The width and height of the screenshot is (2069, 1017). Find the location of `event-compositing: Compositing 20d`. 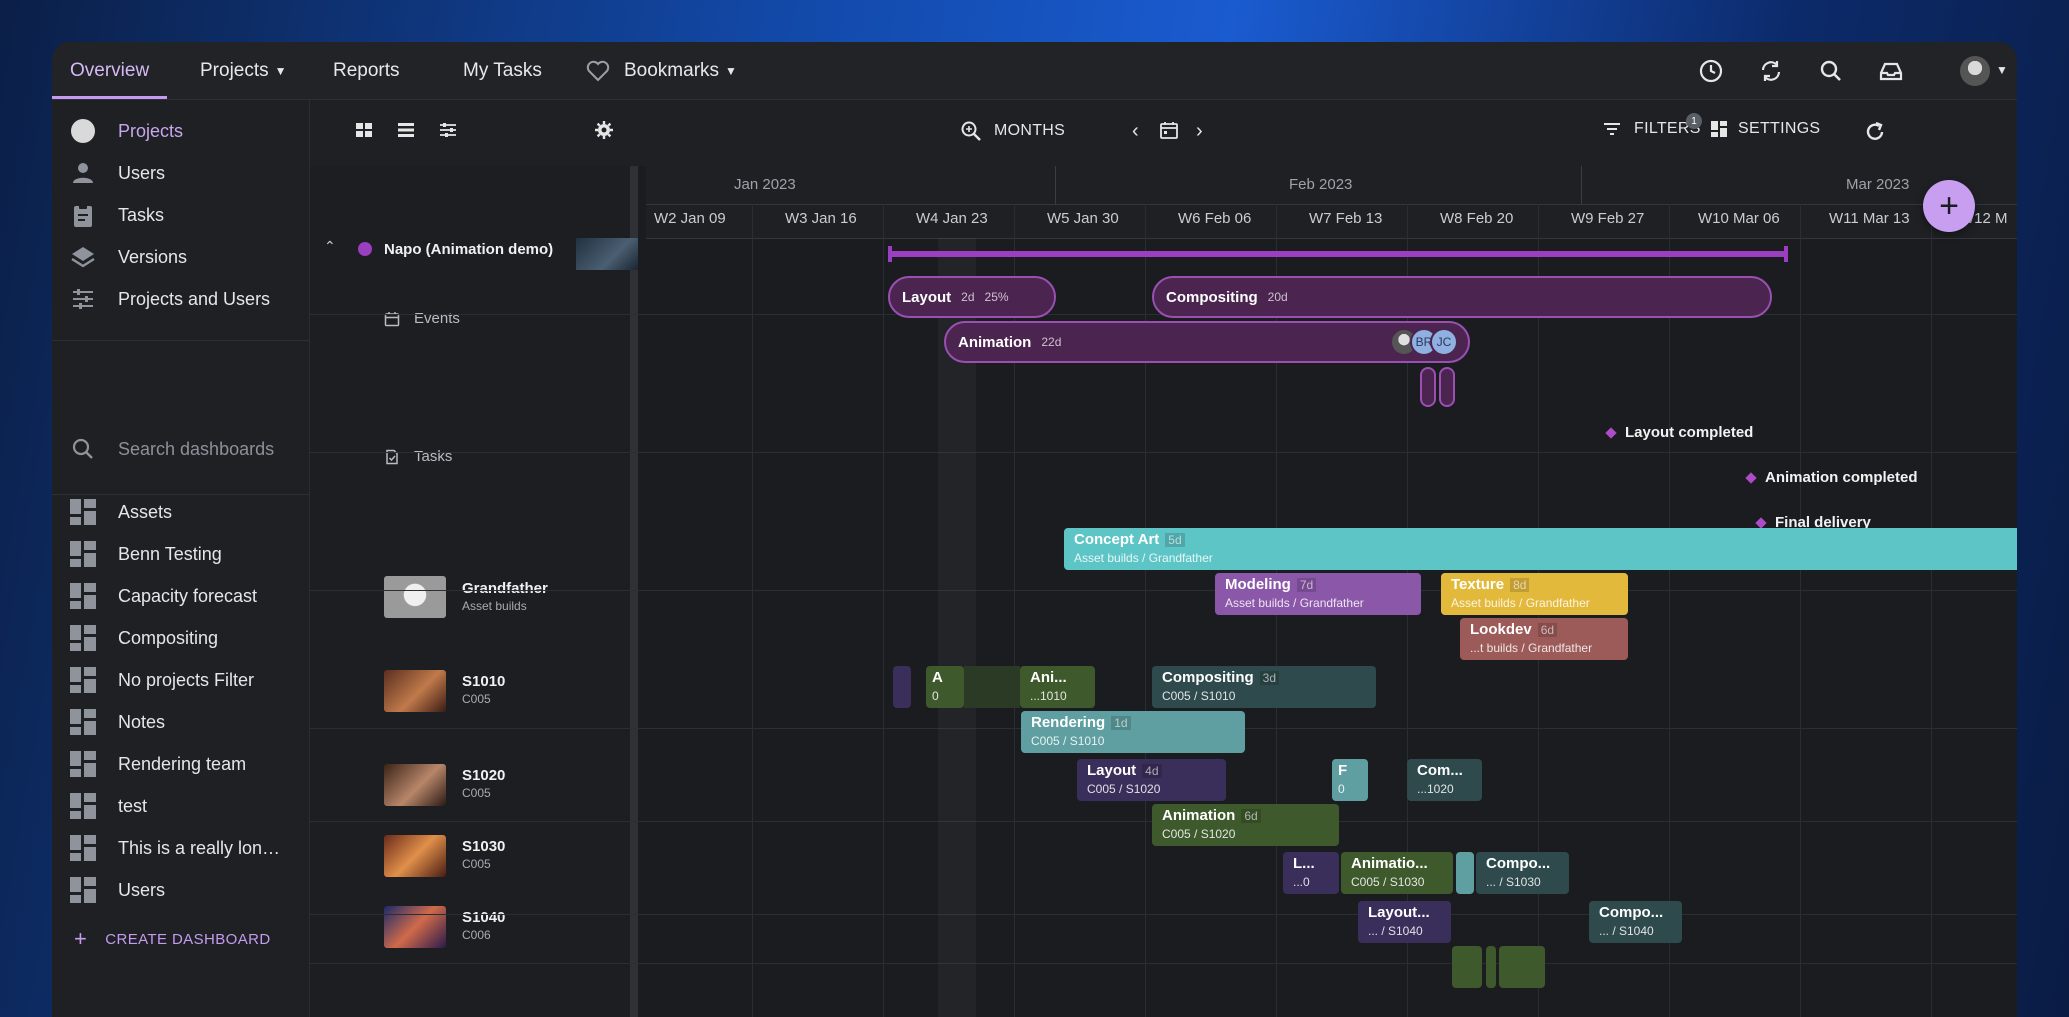

event-compositing: Compositing 20d is located at coordinates (1462, 297).